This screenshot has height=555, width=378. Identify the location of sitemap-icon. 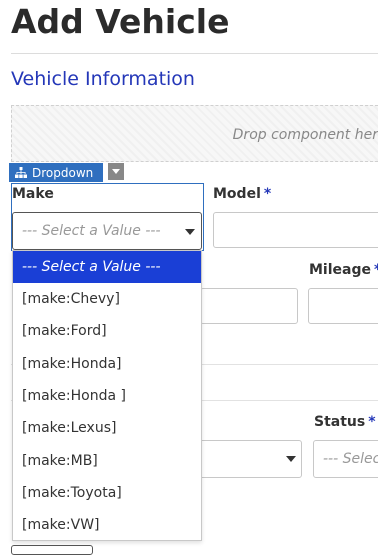
(21, 172).